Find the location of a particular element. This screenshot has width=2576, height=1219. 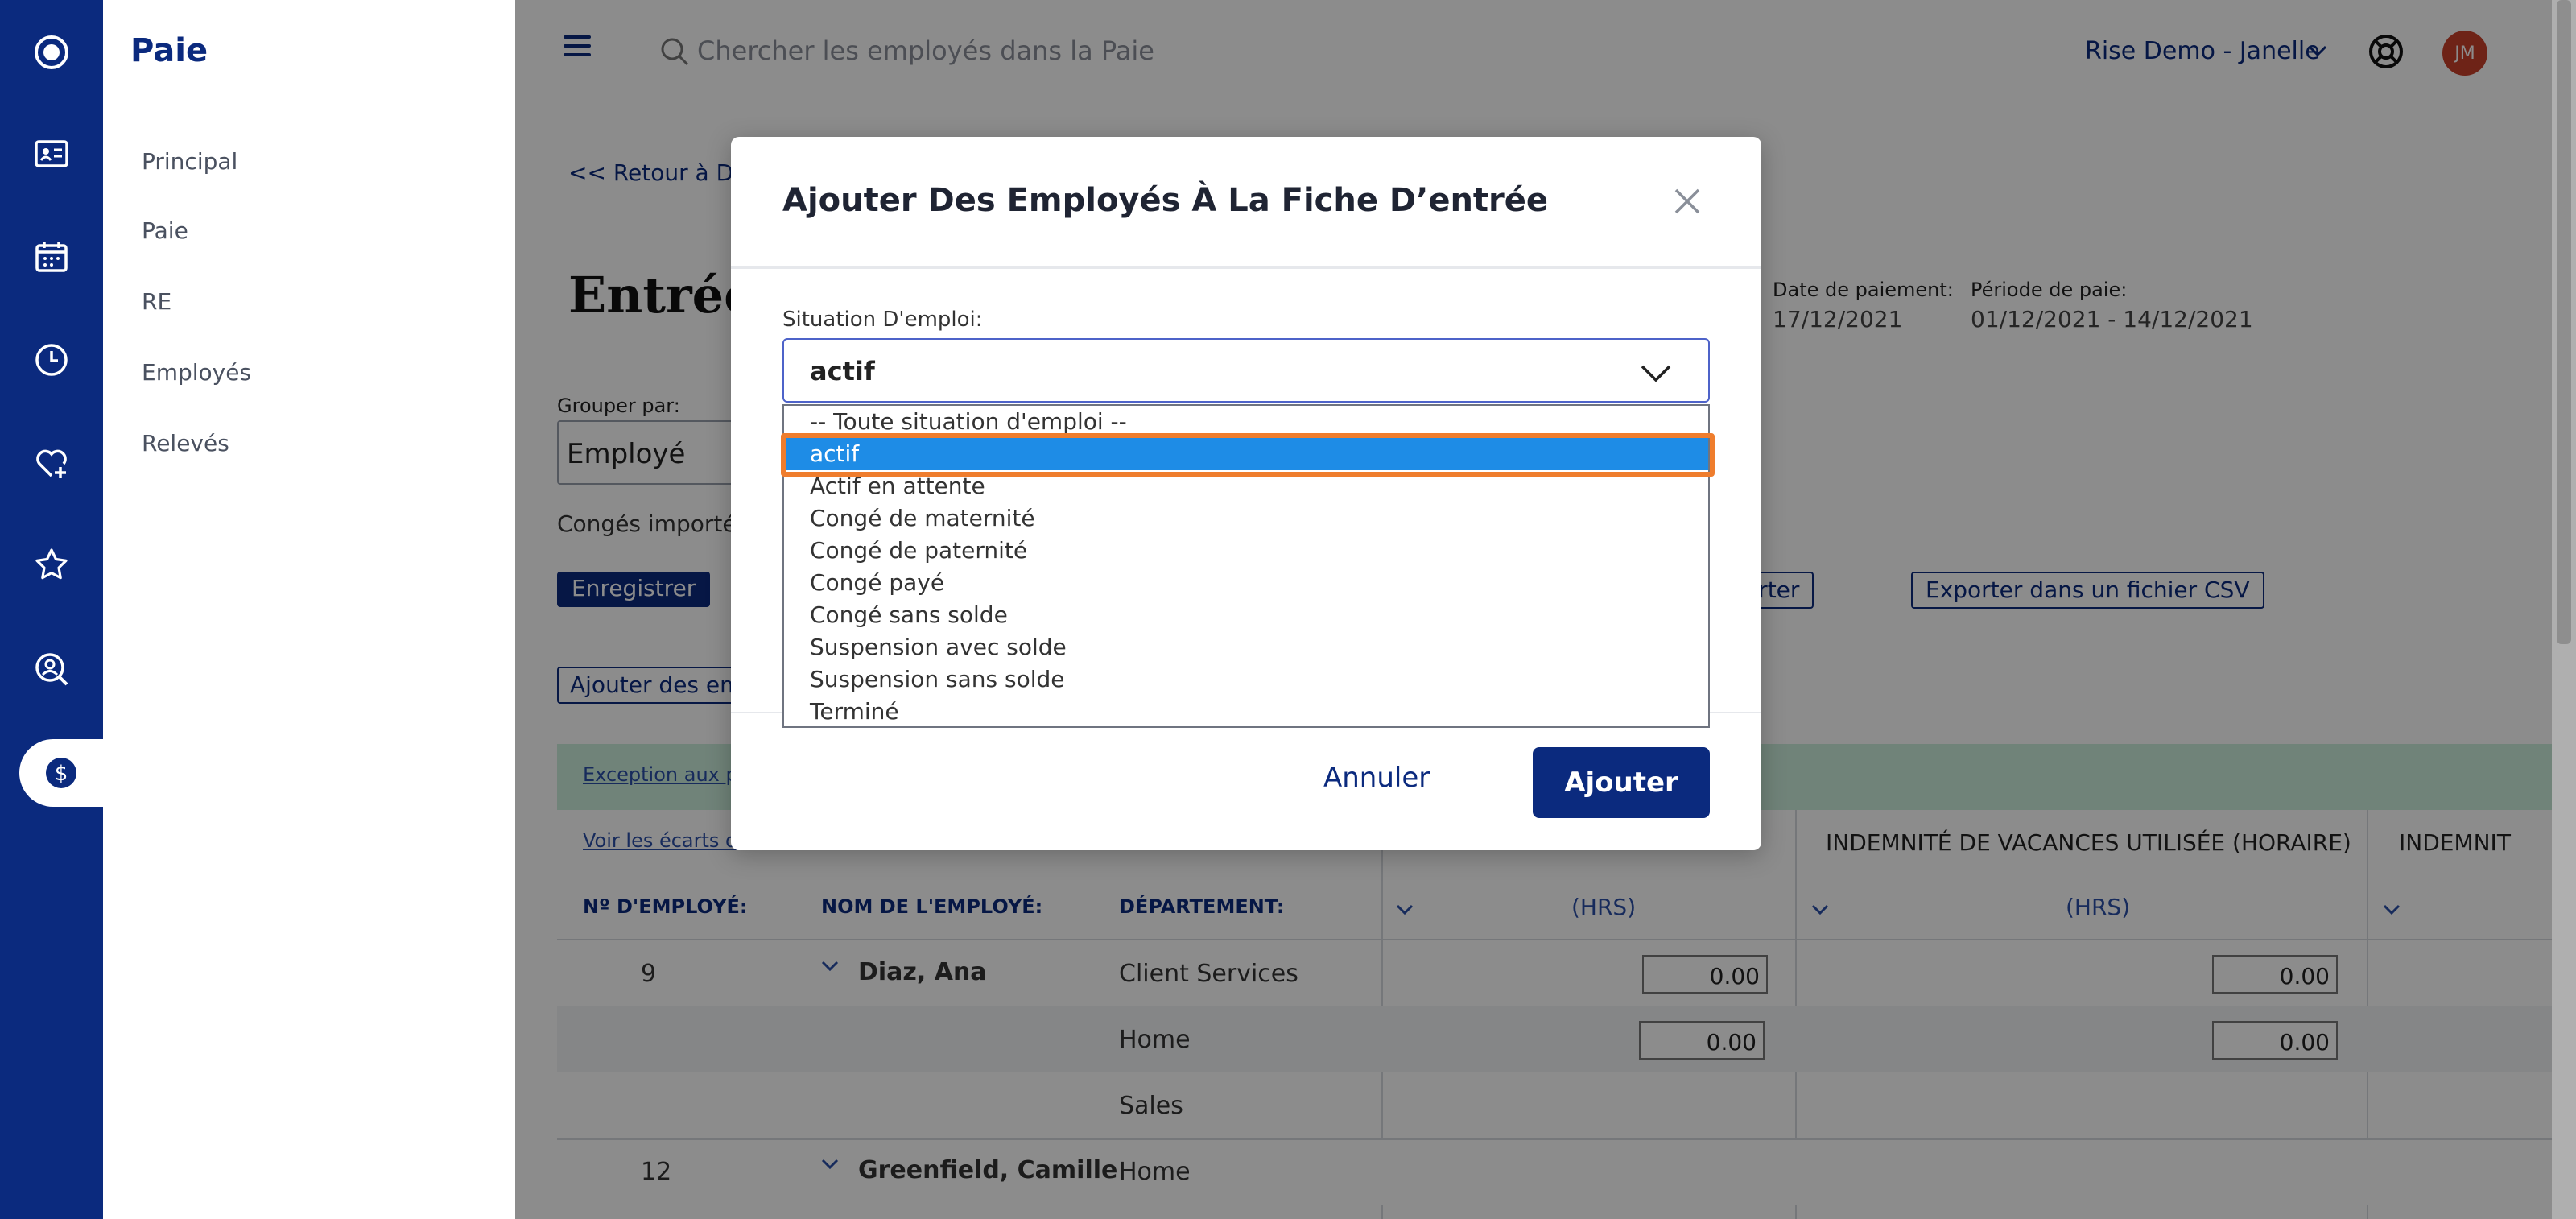

modal-title: Ajouter Des Employés À La Fiche D’entrée is located at coordinates (1165, 200).